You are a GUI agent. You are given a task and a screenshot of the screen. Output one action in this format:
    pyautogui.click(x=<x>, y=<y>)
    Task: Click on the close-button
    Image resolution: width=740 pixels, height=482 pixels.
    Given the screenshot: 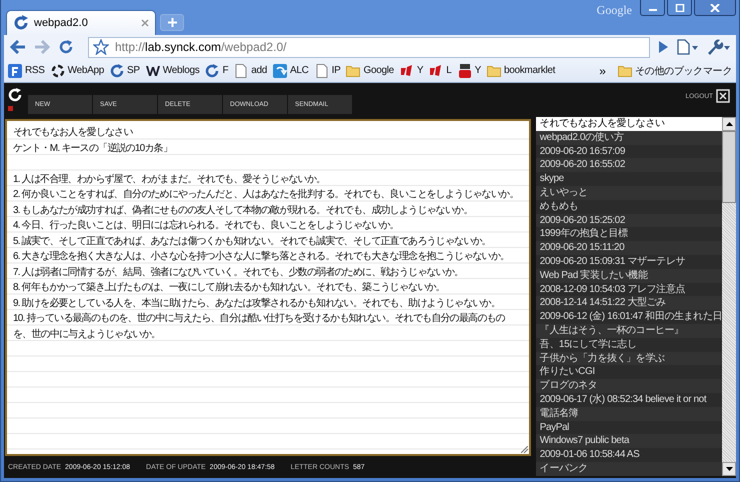 What is the action you would take?
    pyautogui.click(x=715, y=8)
    